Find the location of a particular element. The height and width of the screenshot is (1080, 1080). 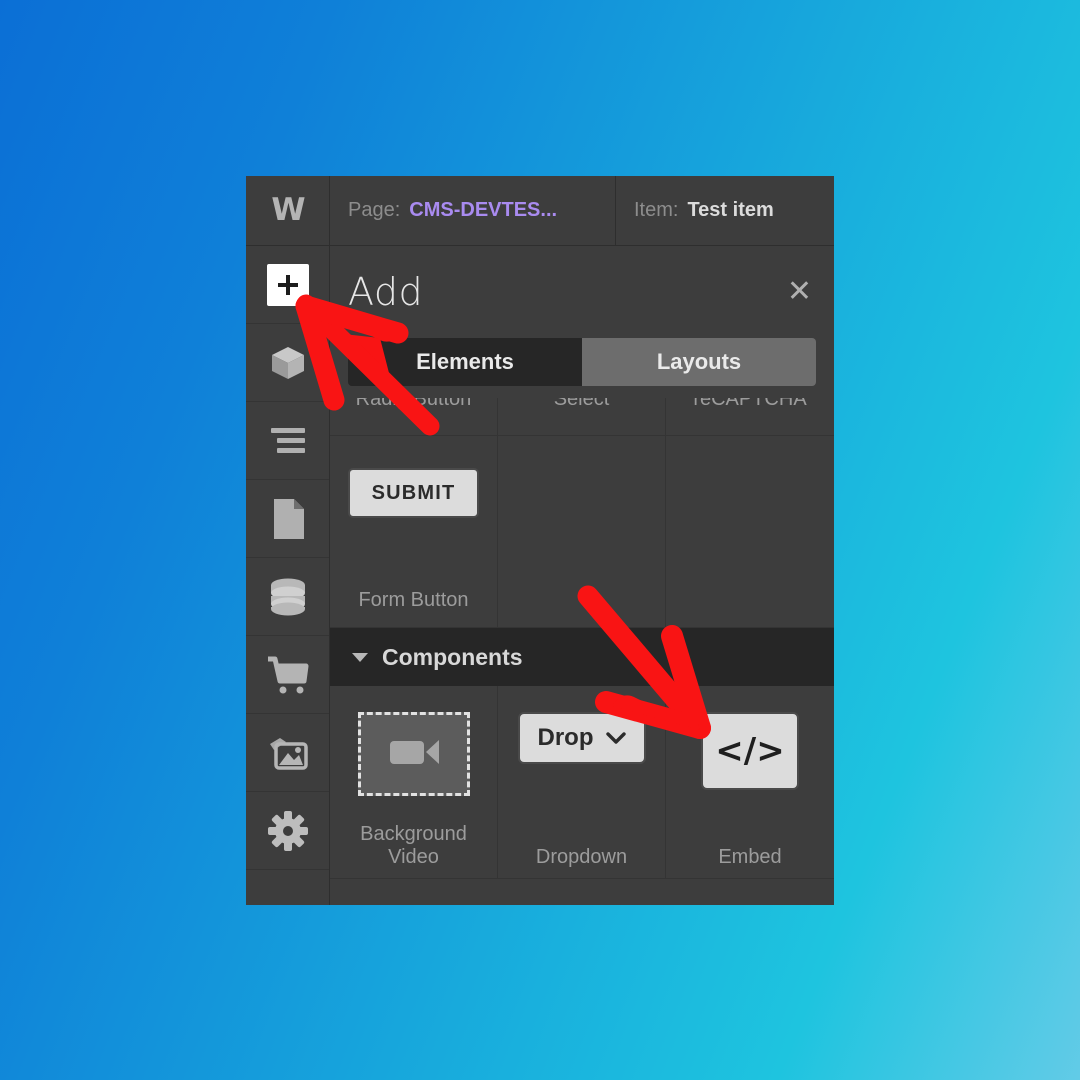

component-background-video: Background Video is located at coordinates (414, 782).